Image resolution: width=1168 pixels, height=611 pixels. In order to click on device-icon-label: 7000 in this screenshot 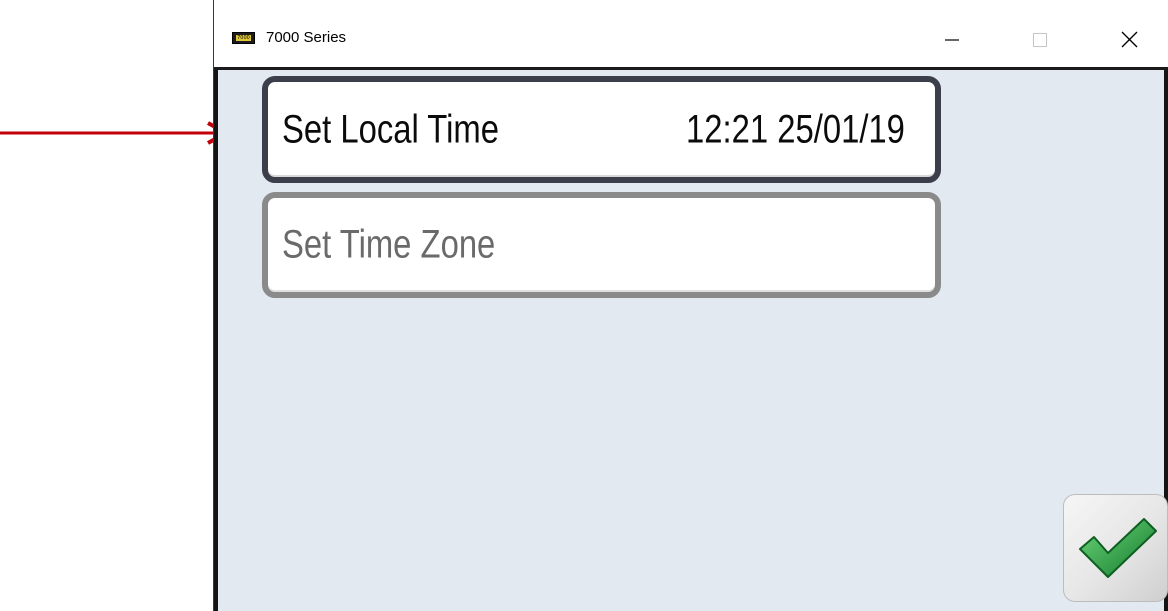, I will do `click(243, 38)`.